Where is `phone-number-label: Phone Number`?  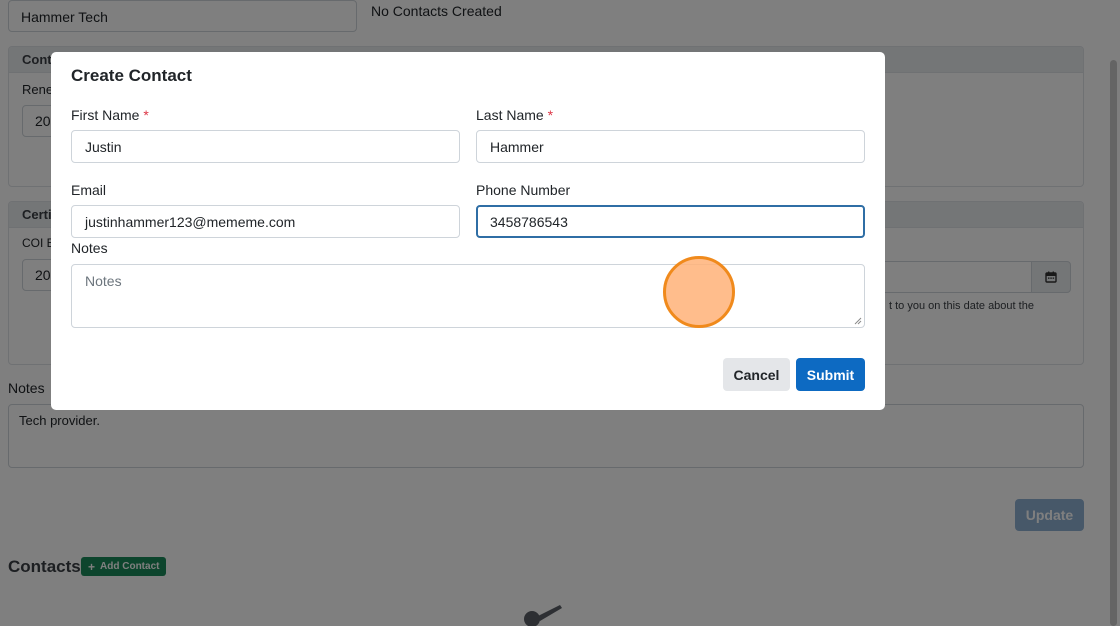 phone-number-label: Phone Number is located at coordinates (523, 190).